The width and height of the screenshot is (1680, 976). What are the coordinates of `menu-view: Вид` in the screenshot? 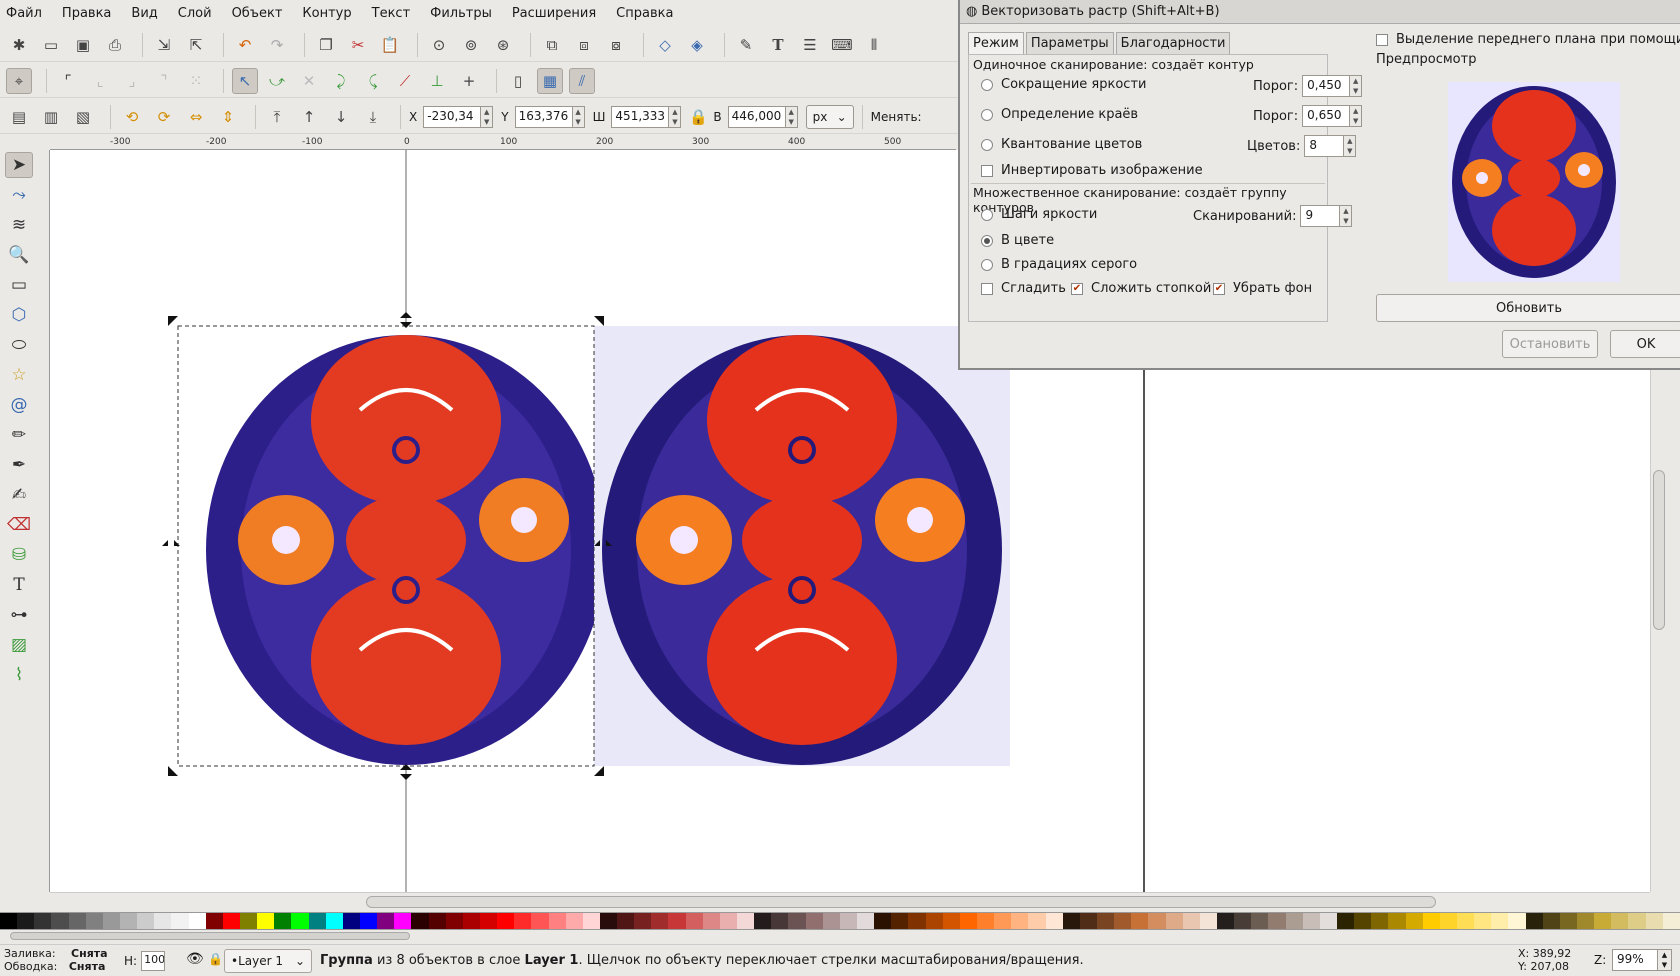 It's located at (144, 13).